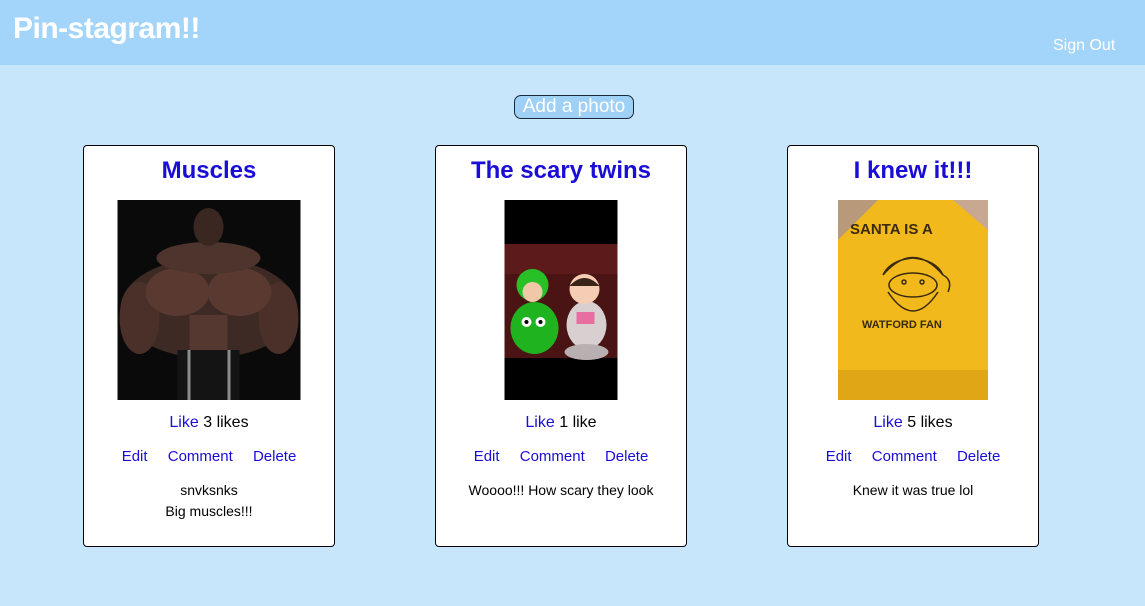 This screenshot has width=1145, height=606. I want to click on add-photo-button: Add a photo, so click(574, 107).